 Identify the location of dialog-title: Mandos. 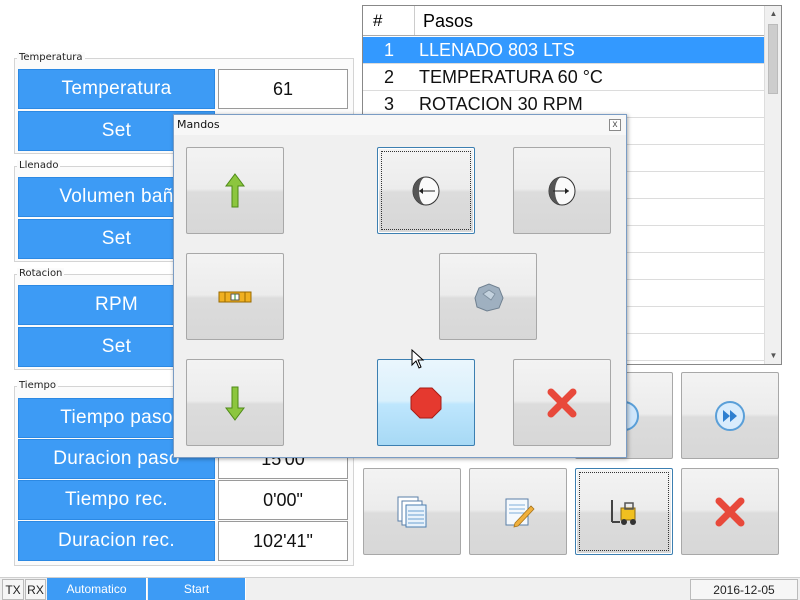
(400, 125).